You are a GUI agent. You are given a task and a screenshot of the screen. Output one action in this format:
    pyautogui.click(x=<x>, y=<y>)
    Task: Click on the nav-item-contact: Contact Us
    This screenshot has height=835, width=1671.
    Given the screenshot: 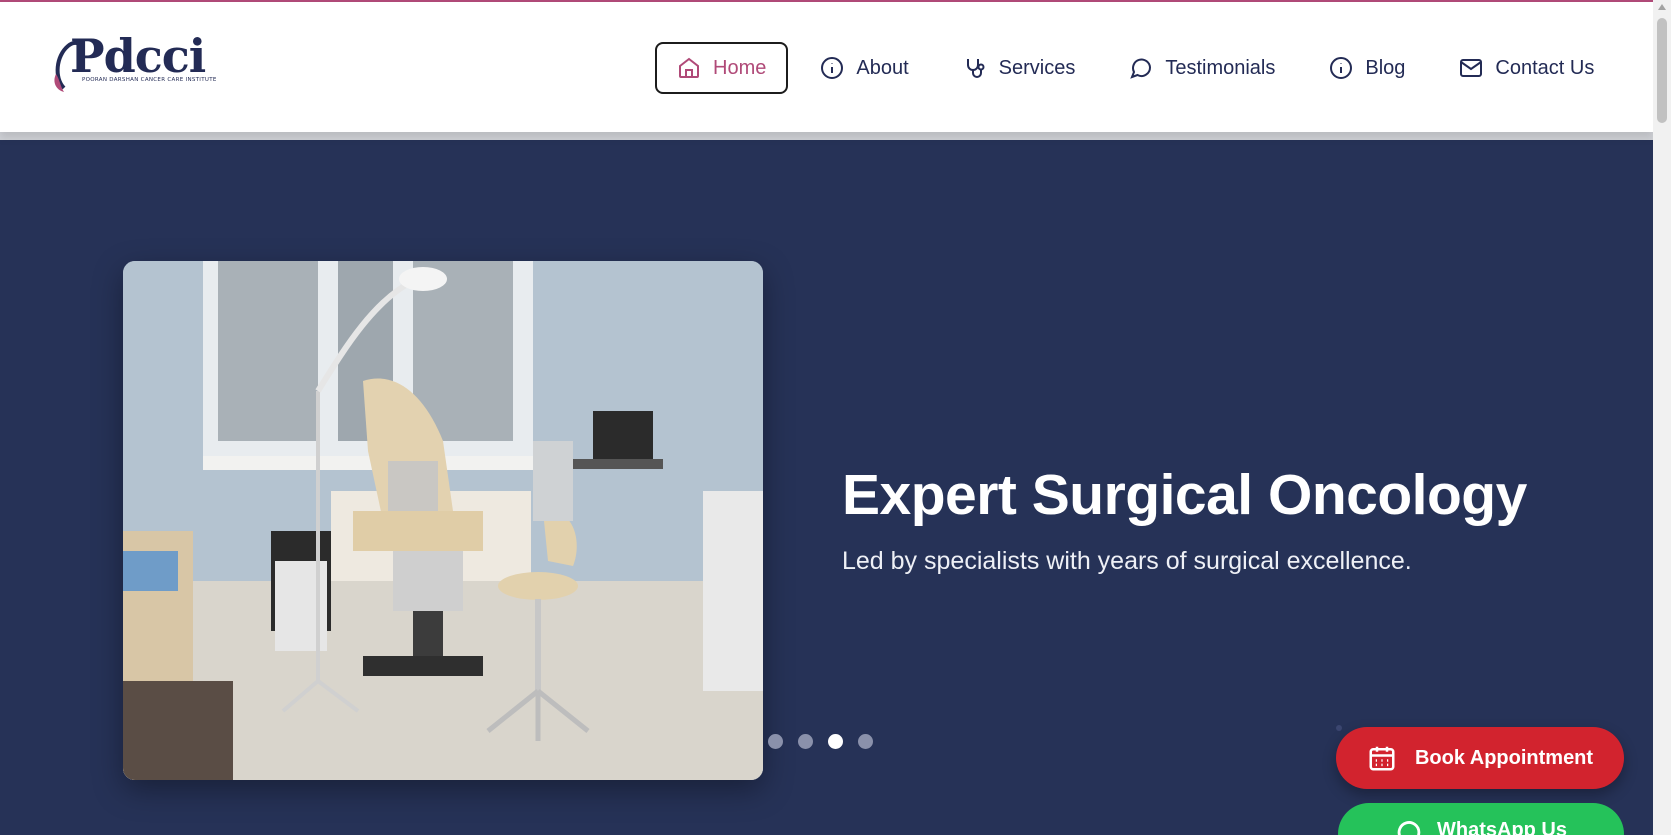 What is the action you would take?
    pyautogui.click(x=1526, y=68)
    